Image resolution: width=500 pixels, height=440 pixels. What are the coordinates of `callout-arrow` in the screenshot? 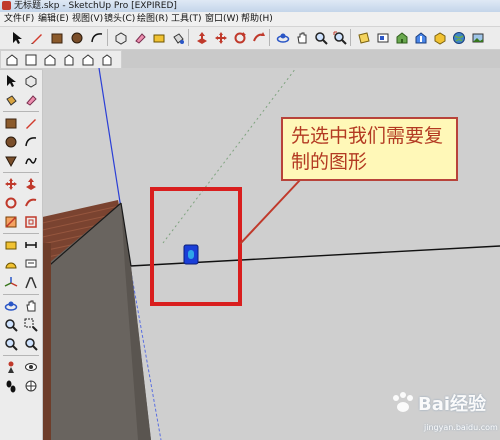 It's located at (270, 212).